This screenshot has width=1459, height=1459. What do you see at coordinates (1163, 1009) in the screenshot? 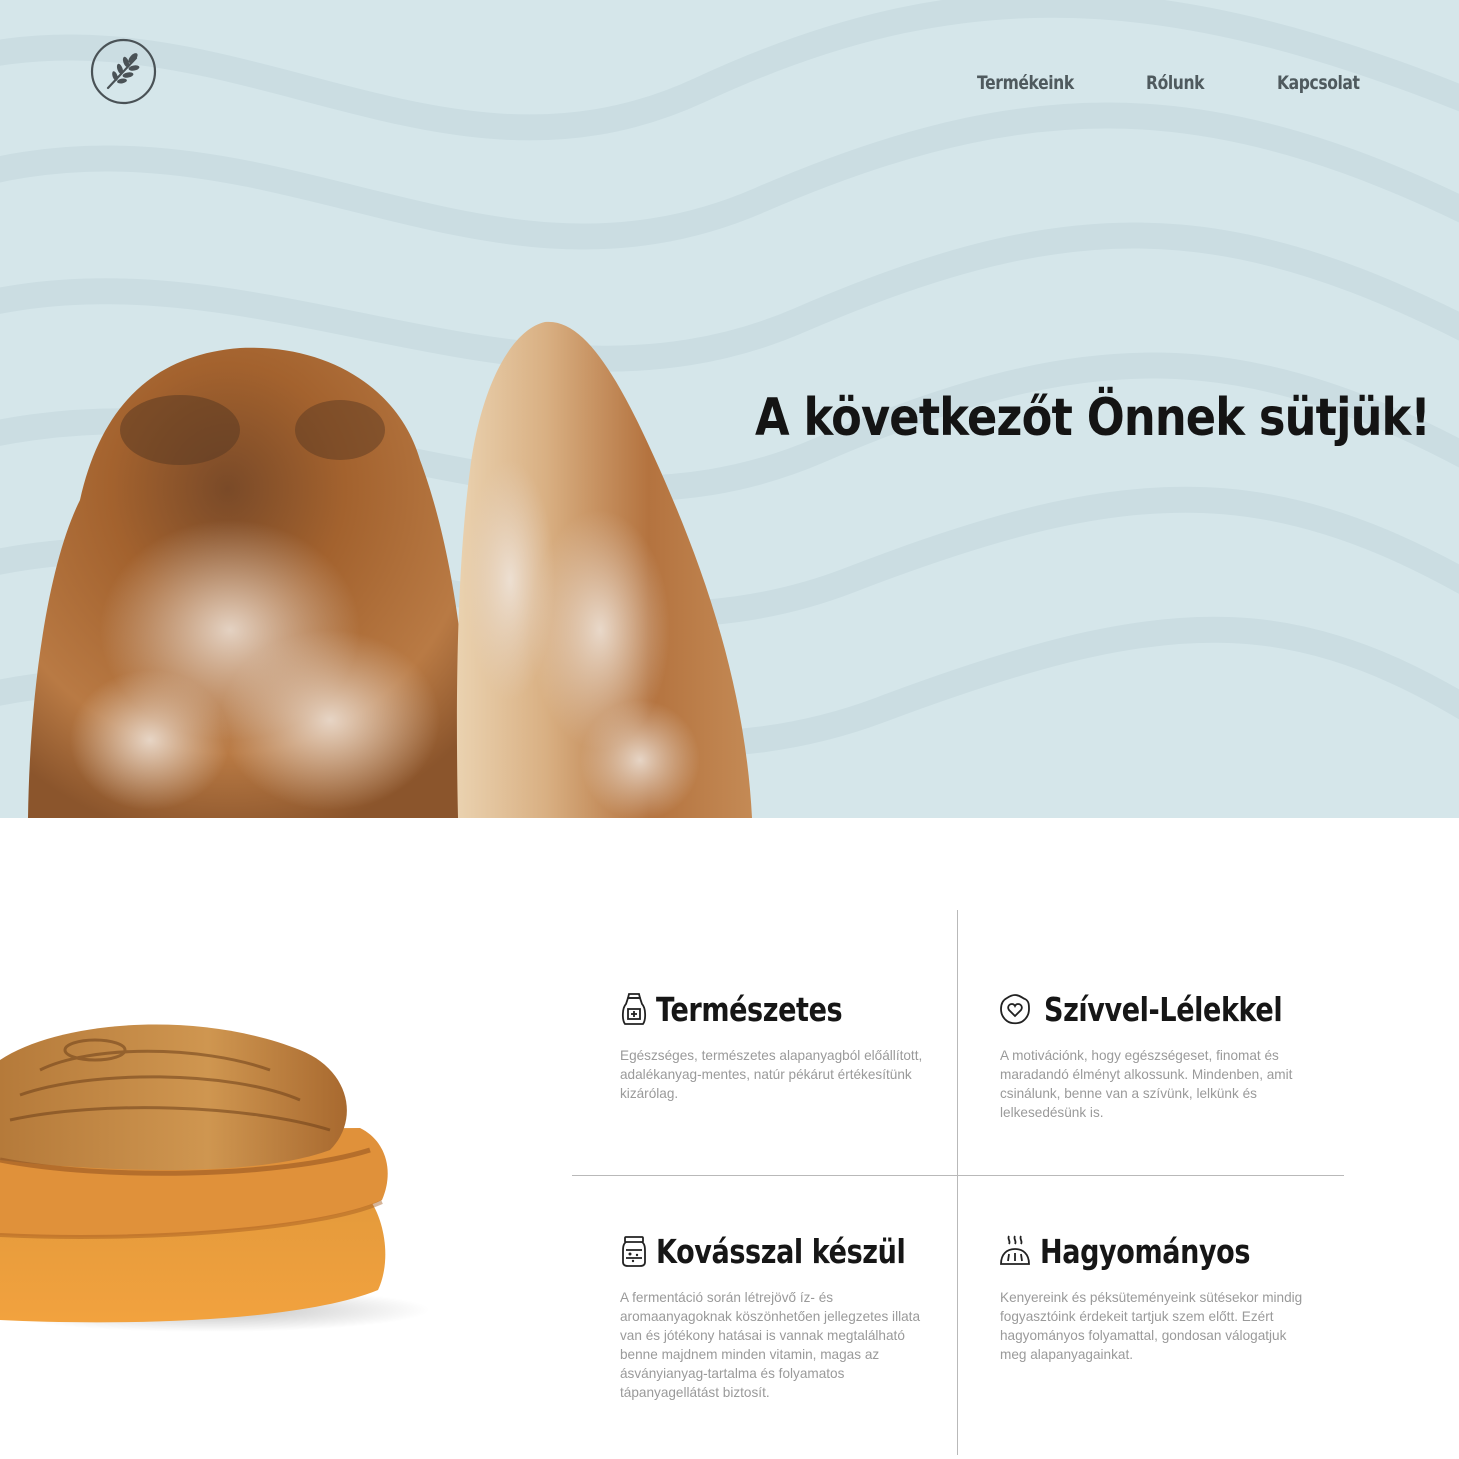
I see `feature-title: Szívvel-Lélekkel` at bounding box center [1163, 1009].